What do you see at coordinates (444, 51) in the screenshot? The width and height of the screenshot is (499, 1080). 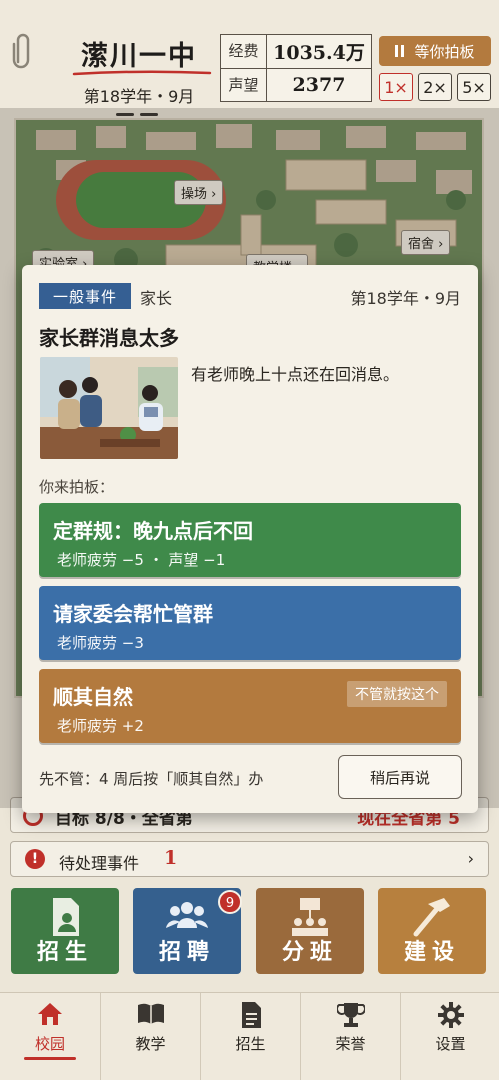 I see `wait-decision-label: 等你拍板` at bounding box center [444, 51].